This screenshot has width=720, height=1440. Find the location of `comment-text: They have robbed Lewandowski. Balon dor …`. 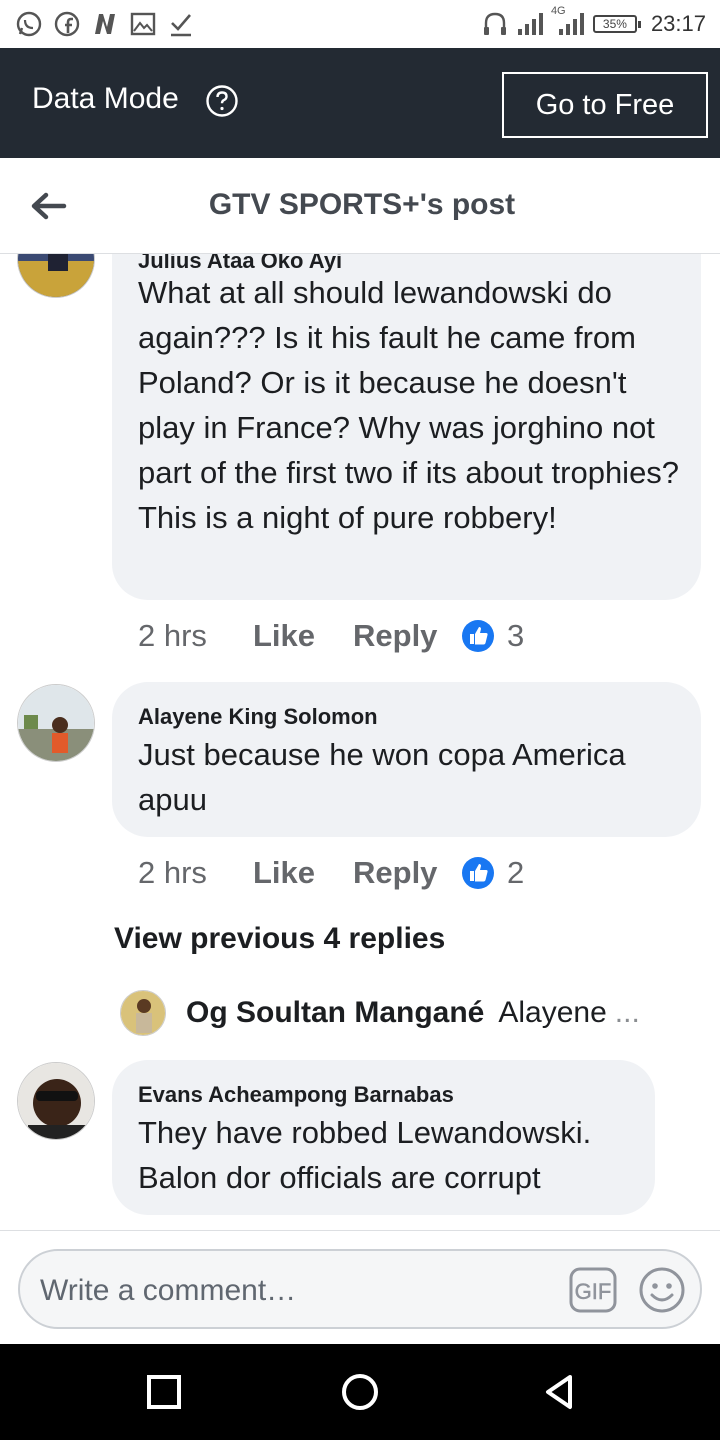

comment-text: They have robbed Lewandowski. Balon dor … is located at coordinates (365, 1155).